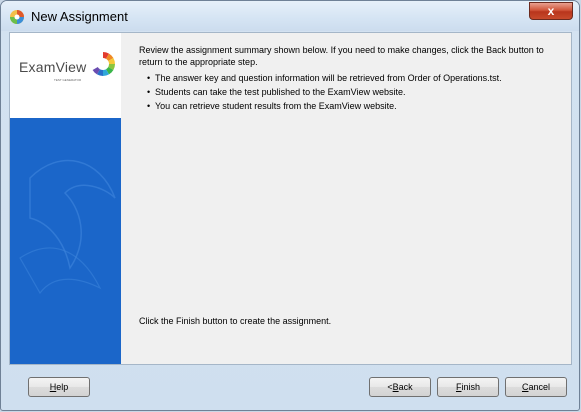  I want to click on sidebar-watermark-icon, so click(67, 227).